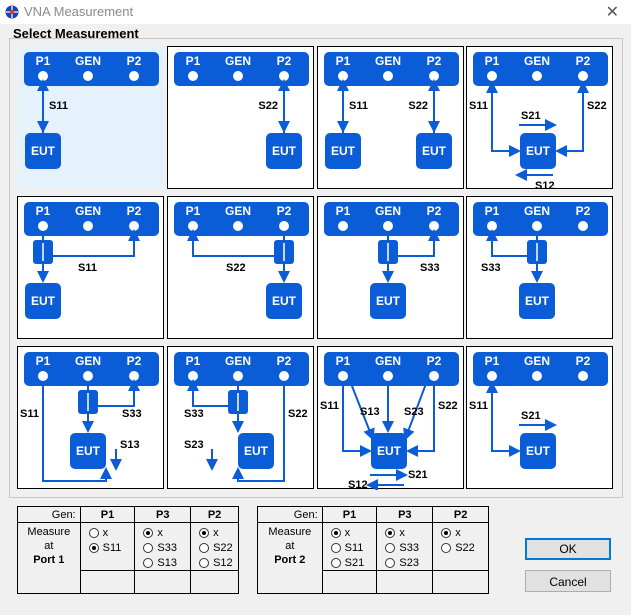  What do you see at coordinates (315, 12) in the screenshot?
I see `title-bar: VNA Measurement ✕` at bounding box center [315, 12].